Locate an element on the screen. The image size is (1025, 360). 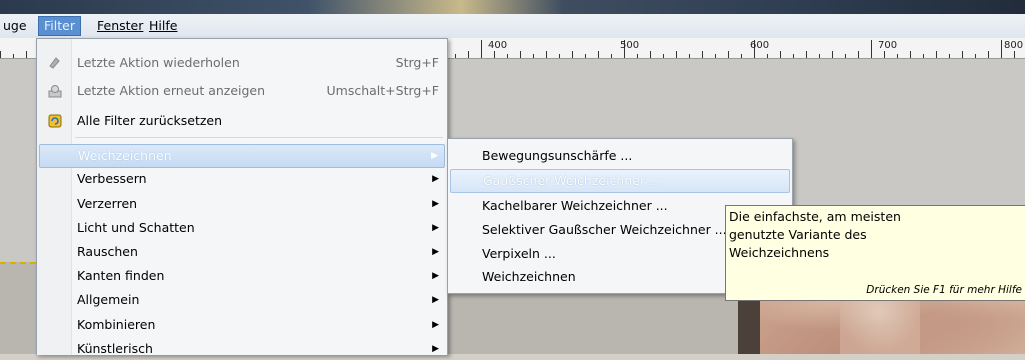
reset-icon is located at coordinates (55, 121).